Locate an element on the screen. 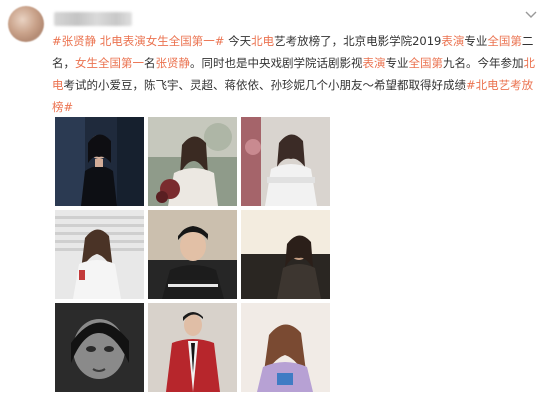 This screenshot has height=400, width=550. highlight-keyword: 女生全国第一 is located at coordinates (109, 63).